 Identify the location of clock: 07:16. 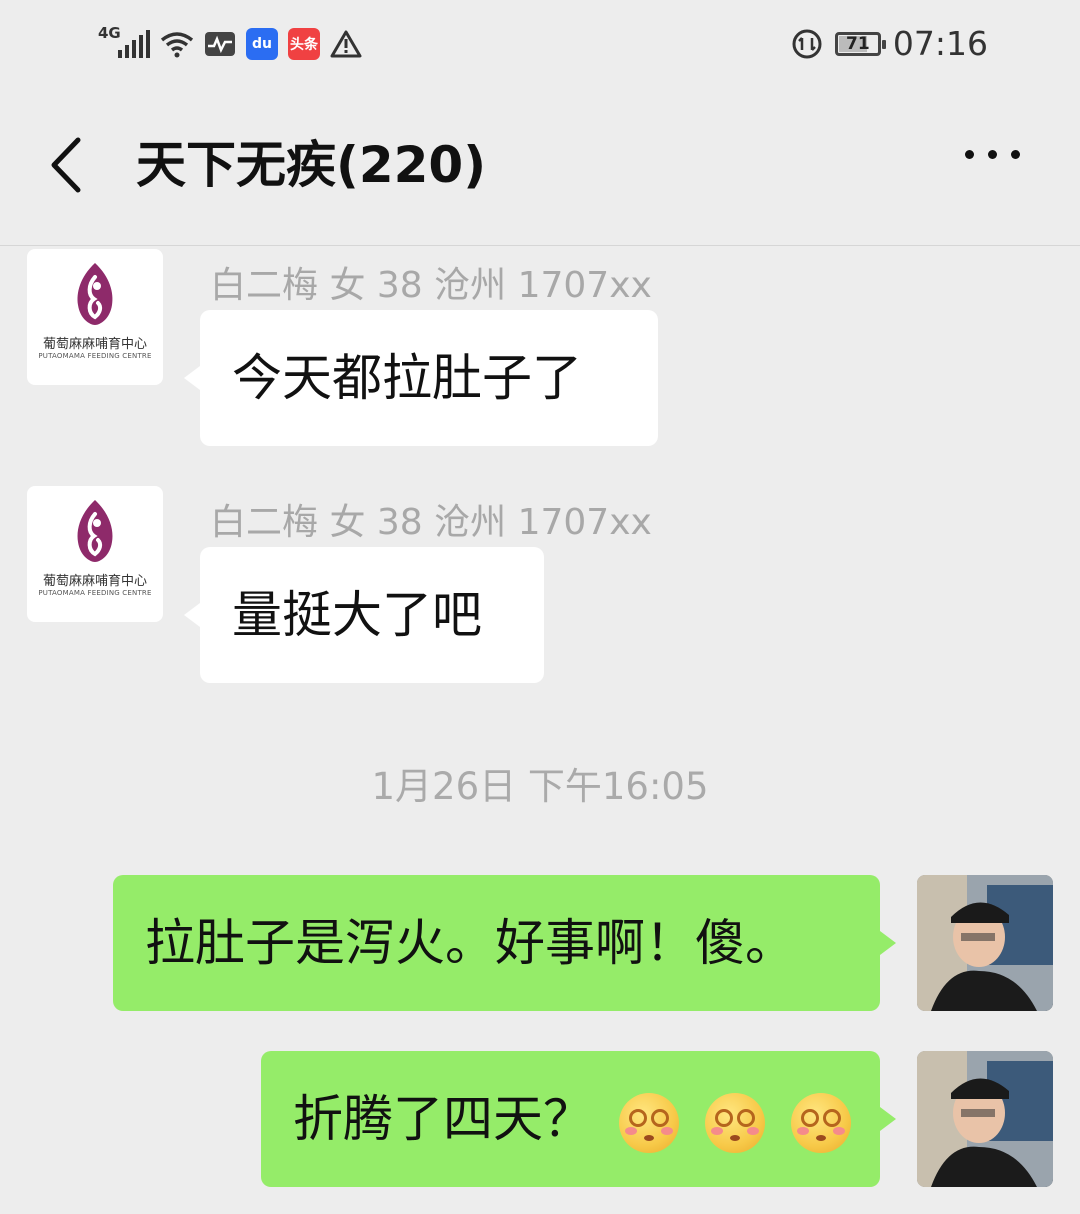
(940, 43).